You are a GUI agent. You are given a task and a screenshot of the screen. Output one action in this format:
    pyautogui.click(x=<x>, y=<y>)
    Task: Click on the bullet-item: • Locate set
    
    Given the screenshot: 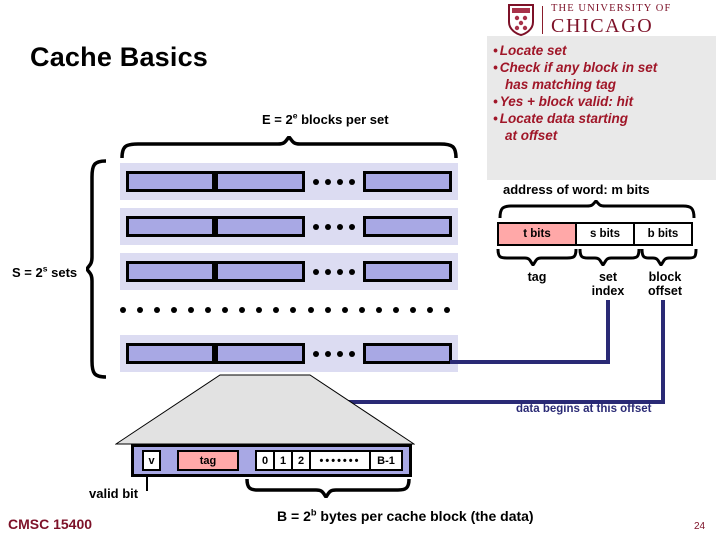 What is the action you would take?
    pyautogui.click(x=602, y=50)
    